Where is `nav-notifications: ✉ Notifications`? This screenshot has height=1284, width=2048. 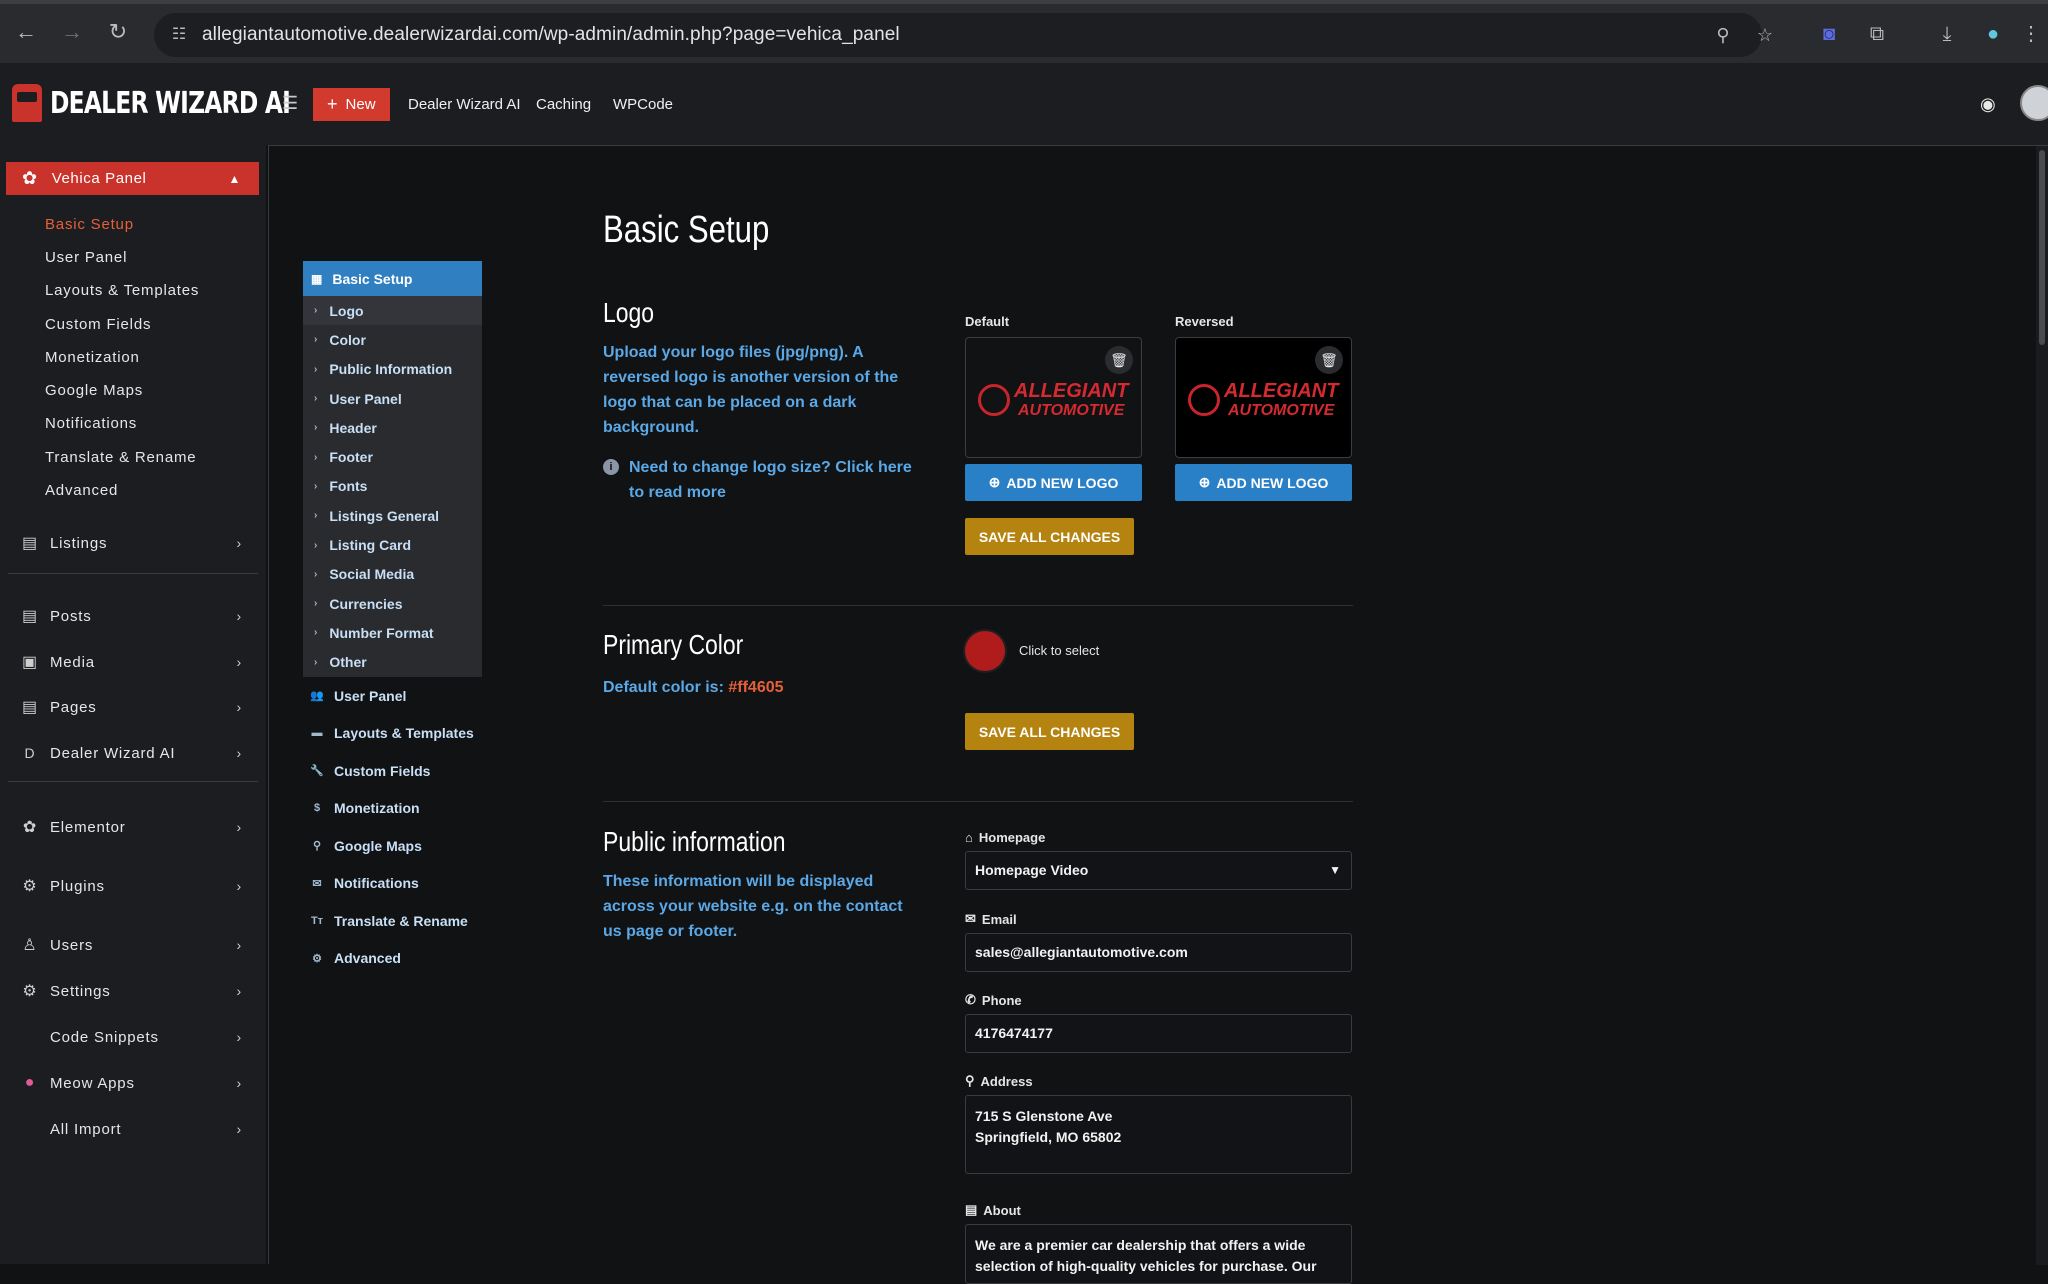
nav-notifications: ✉ Notifications is located at coordinates (392, 883).